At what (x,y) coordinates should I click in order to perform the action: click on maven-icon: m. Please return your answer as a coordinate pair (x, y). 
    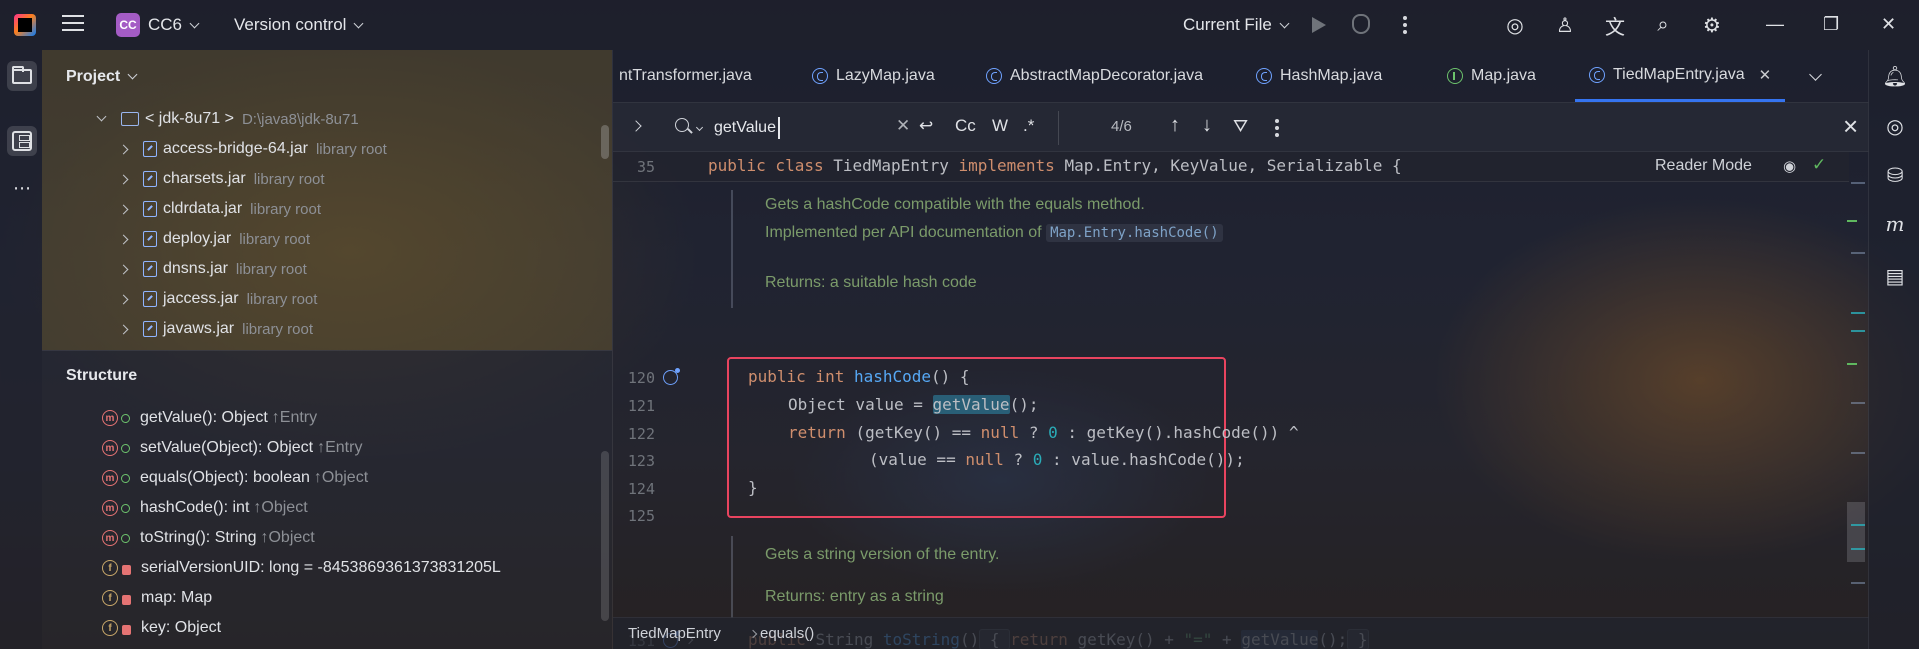
    Looking at the image, I should click on (1895, 224).